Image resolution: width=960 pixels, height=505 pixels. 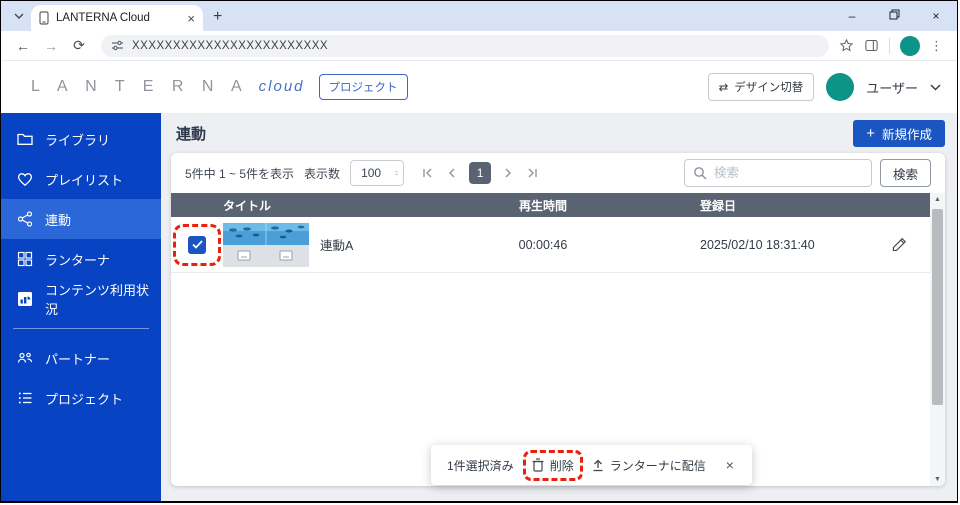 What do you see at coordinates (840, 87) in the screenshot?
I see `user-avatar` at bounding box center [840, 87].